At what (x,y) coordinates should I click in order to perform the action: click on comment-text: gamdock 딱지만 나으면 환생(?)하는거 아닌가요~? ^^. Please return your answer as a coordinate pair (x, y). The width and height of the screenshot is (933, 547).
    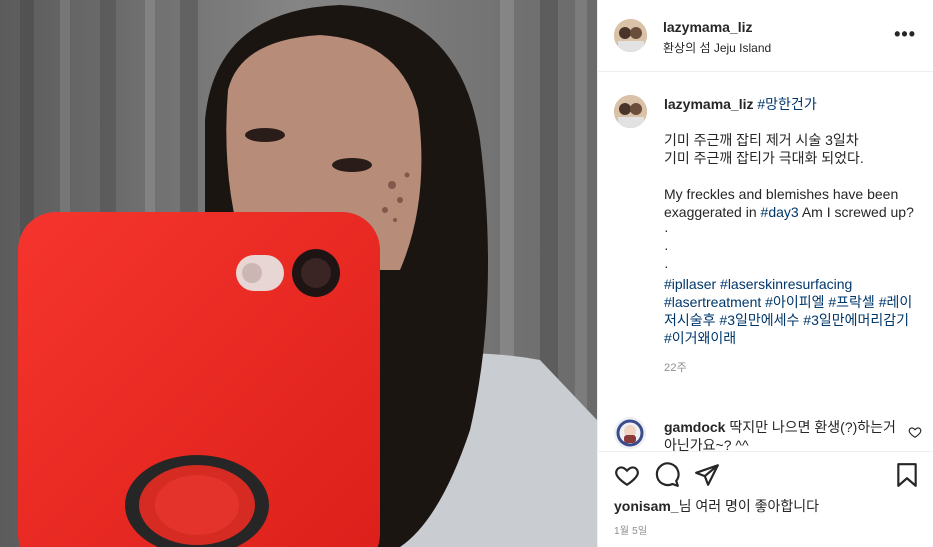
    Looking at the image, I should click on (780, 434).